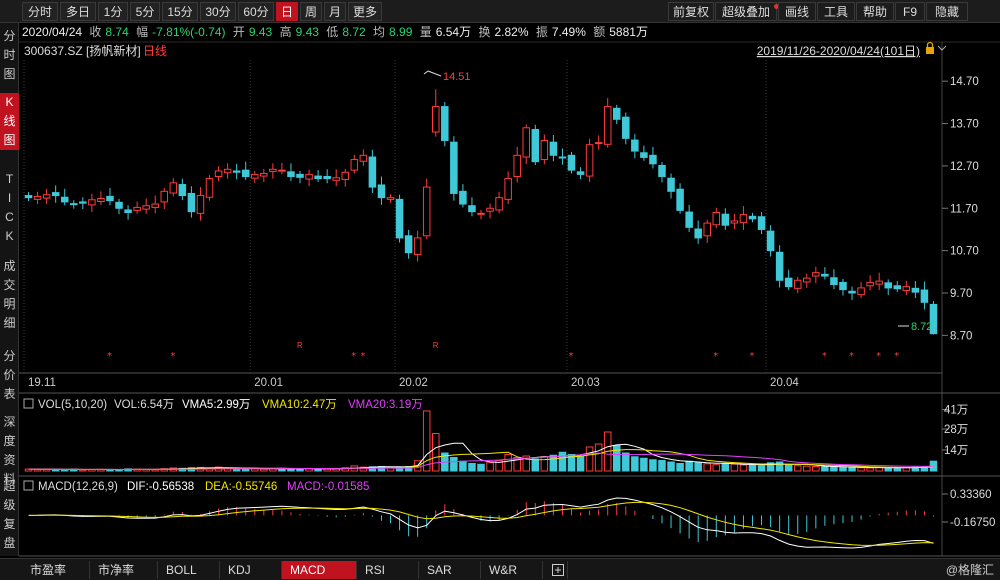 This screenshot has height=580, width=1000. Describe the element at coordinates (241, 487) in the screenshot. I see `dea-value: DEA:-0.55746` at that location.